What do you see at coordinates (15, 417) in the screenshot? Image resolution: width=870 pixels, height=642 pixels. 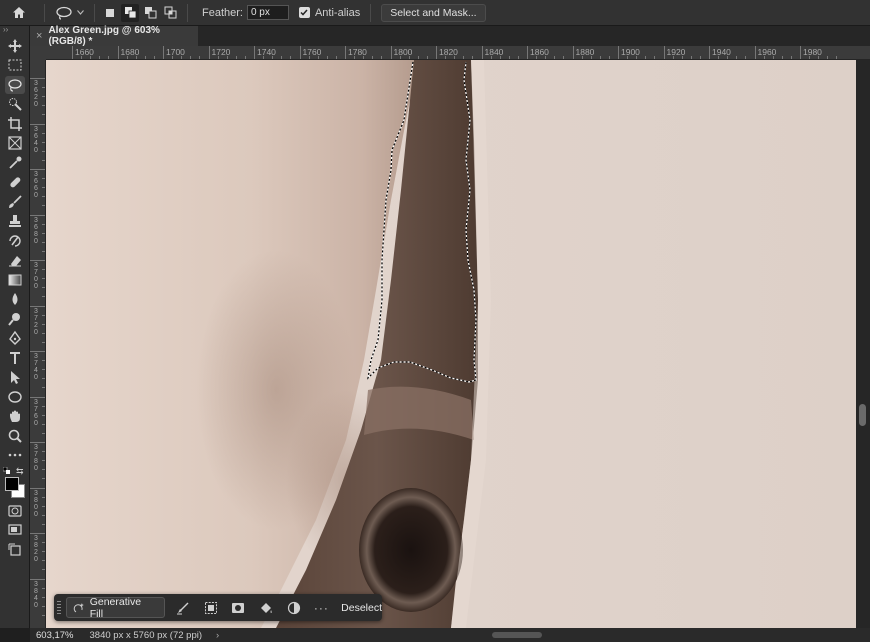 I see `hand-tool` at bounding box center [15, 417].